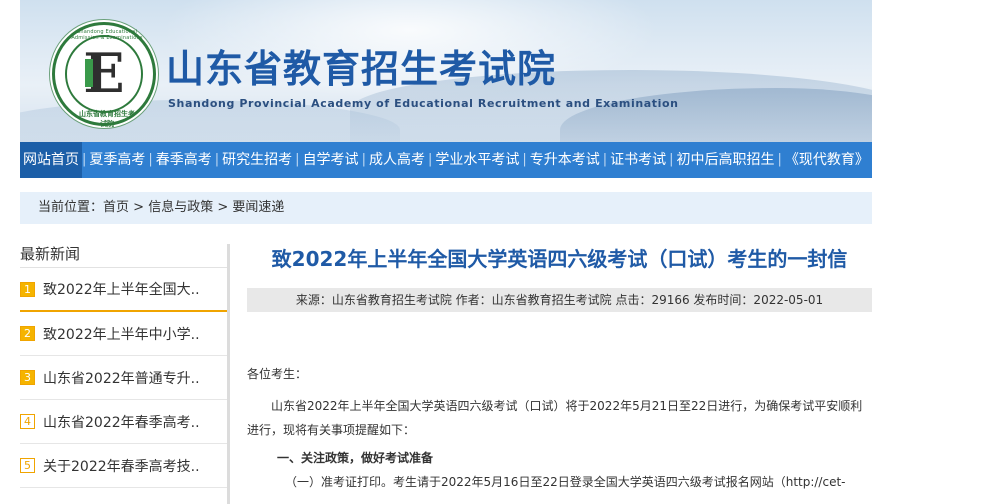 This screenshot has height=504, width=1000. What do you see at coordinates (125, 252) in the screenshot?
I see `sidebar-heading: 最新新闻` at bounding box center [125, 252].